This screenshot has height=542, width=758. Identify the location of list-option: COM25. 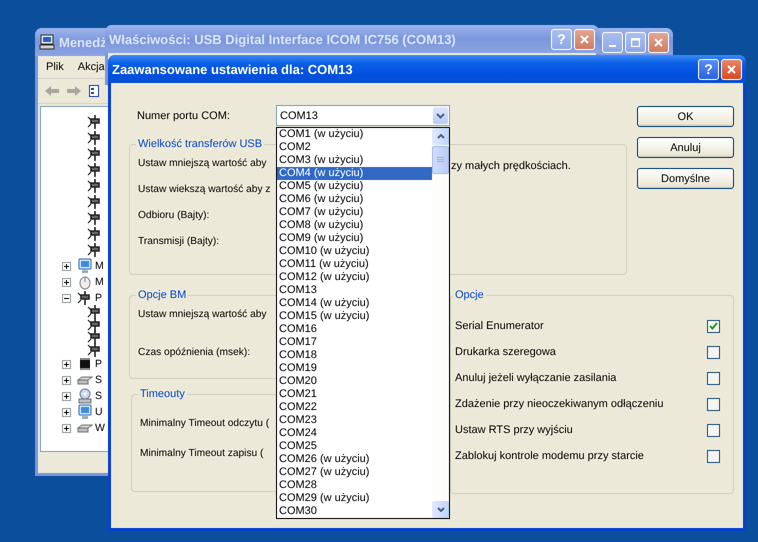
(354, 446).